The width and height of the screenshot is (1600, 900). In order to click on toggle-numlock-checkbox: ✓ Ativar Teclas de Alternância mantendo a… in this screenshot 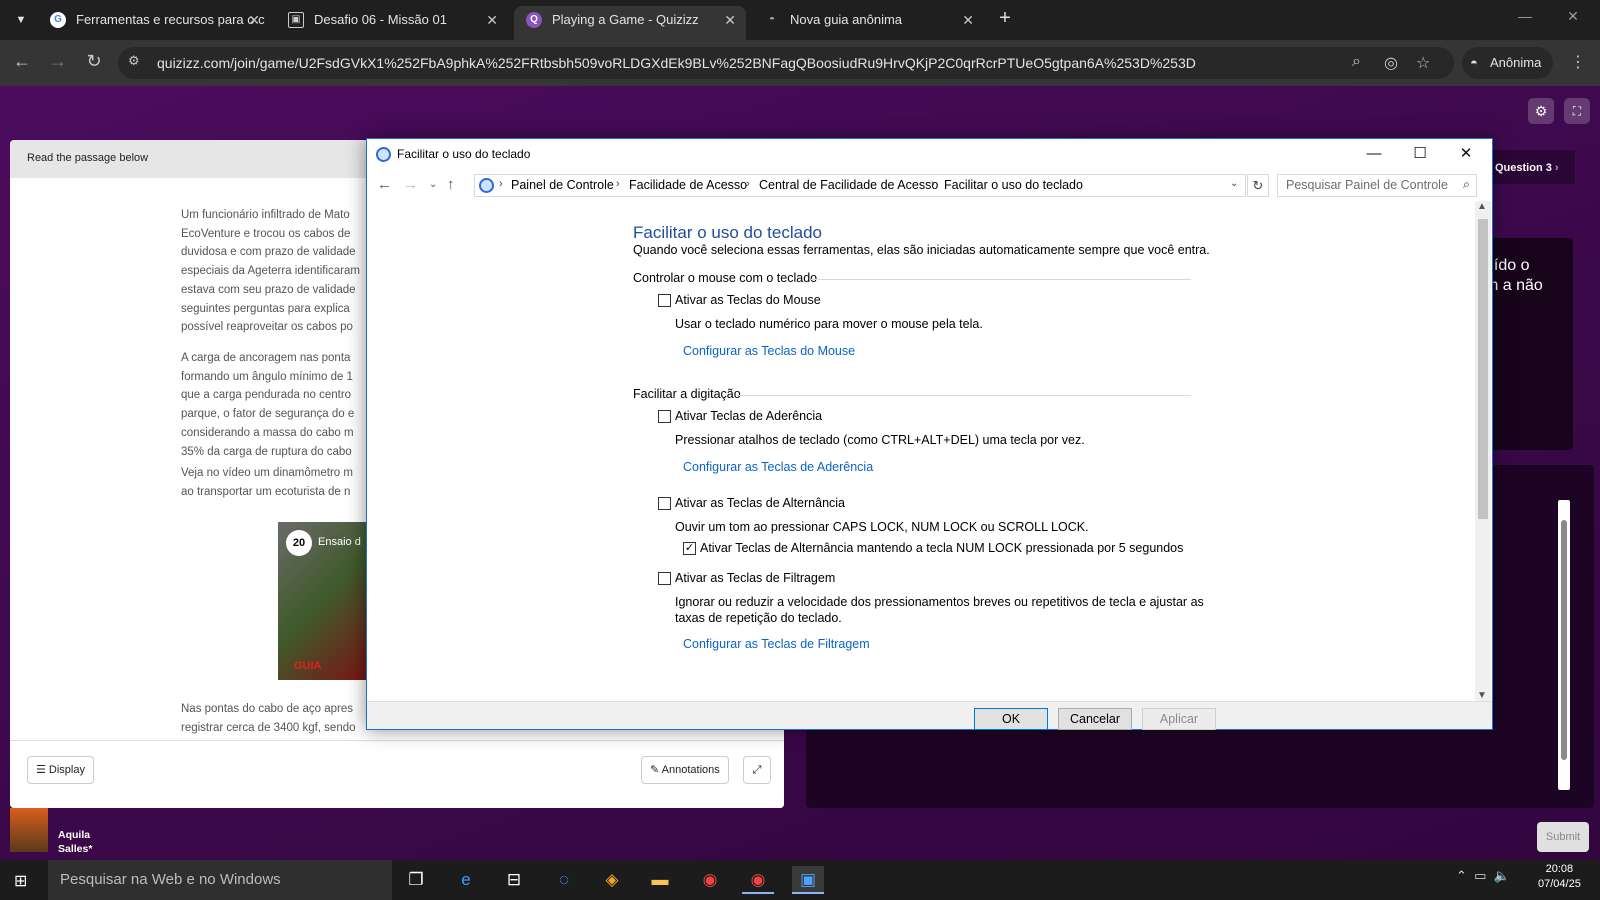, I will do `click(933, 548)`.